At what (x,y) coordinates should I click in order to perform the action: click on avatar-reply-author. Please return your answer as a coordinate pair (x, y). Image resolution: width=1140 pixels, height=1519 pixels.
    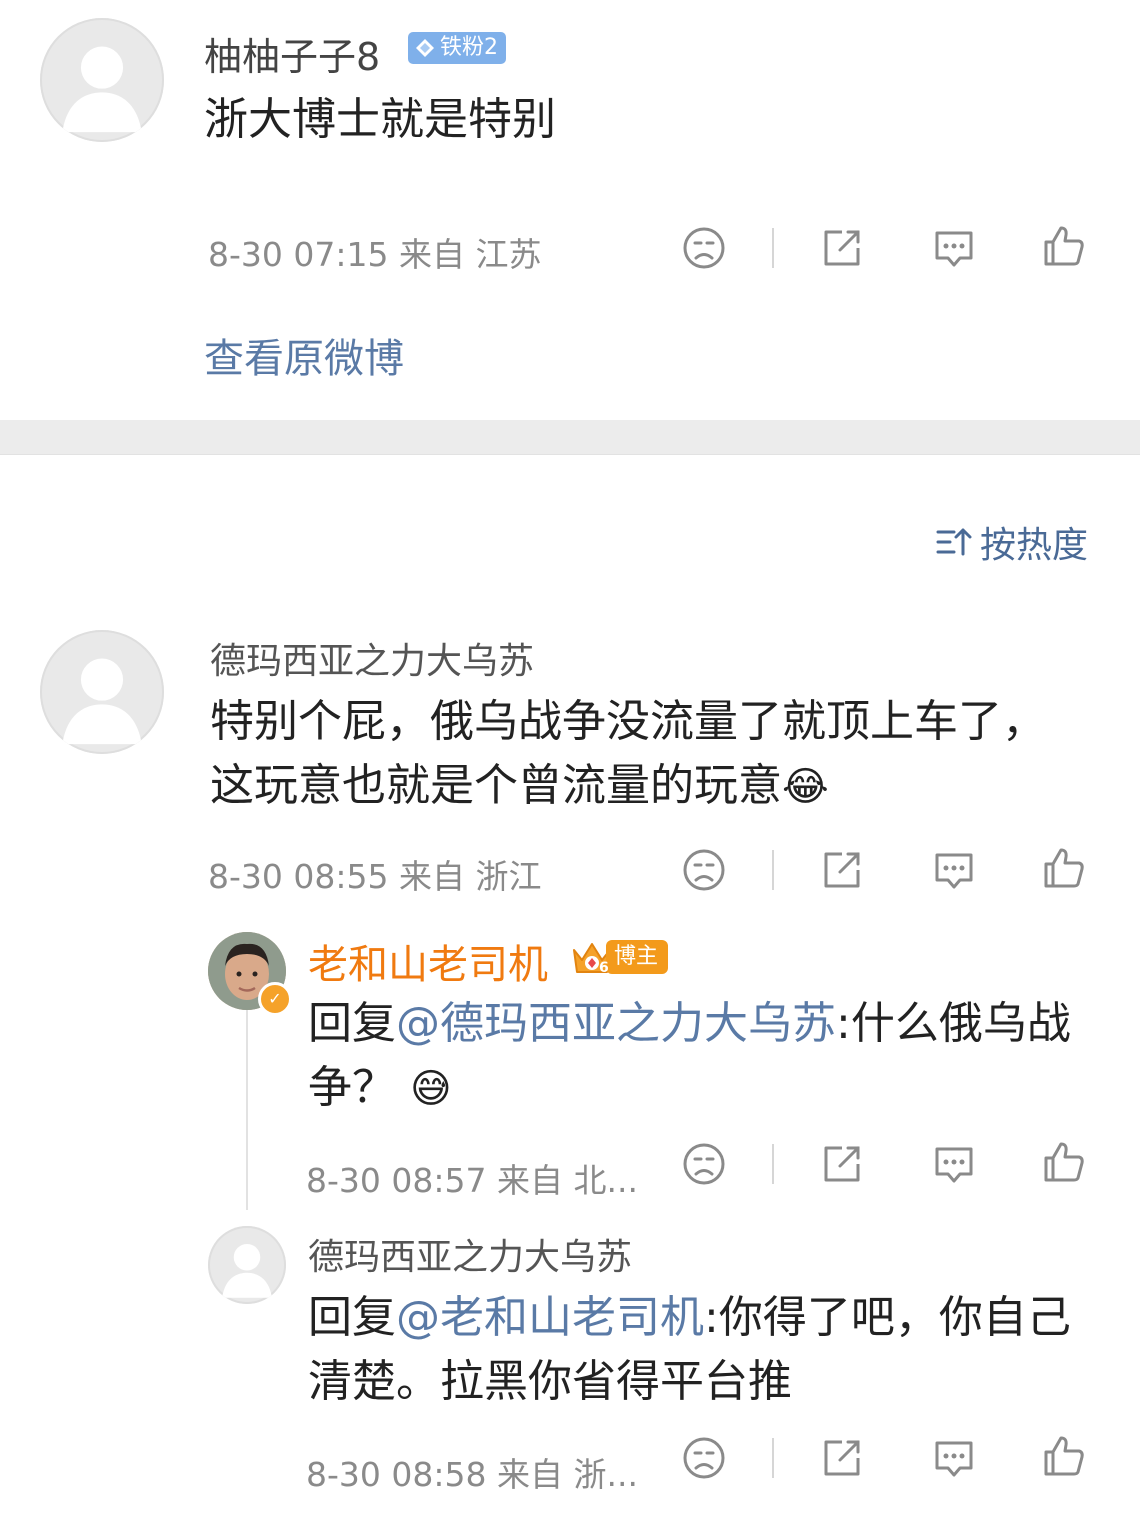
    Looking at the image, I should click on (247, 1265).